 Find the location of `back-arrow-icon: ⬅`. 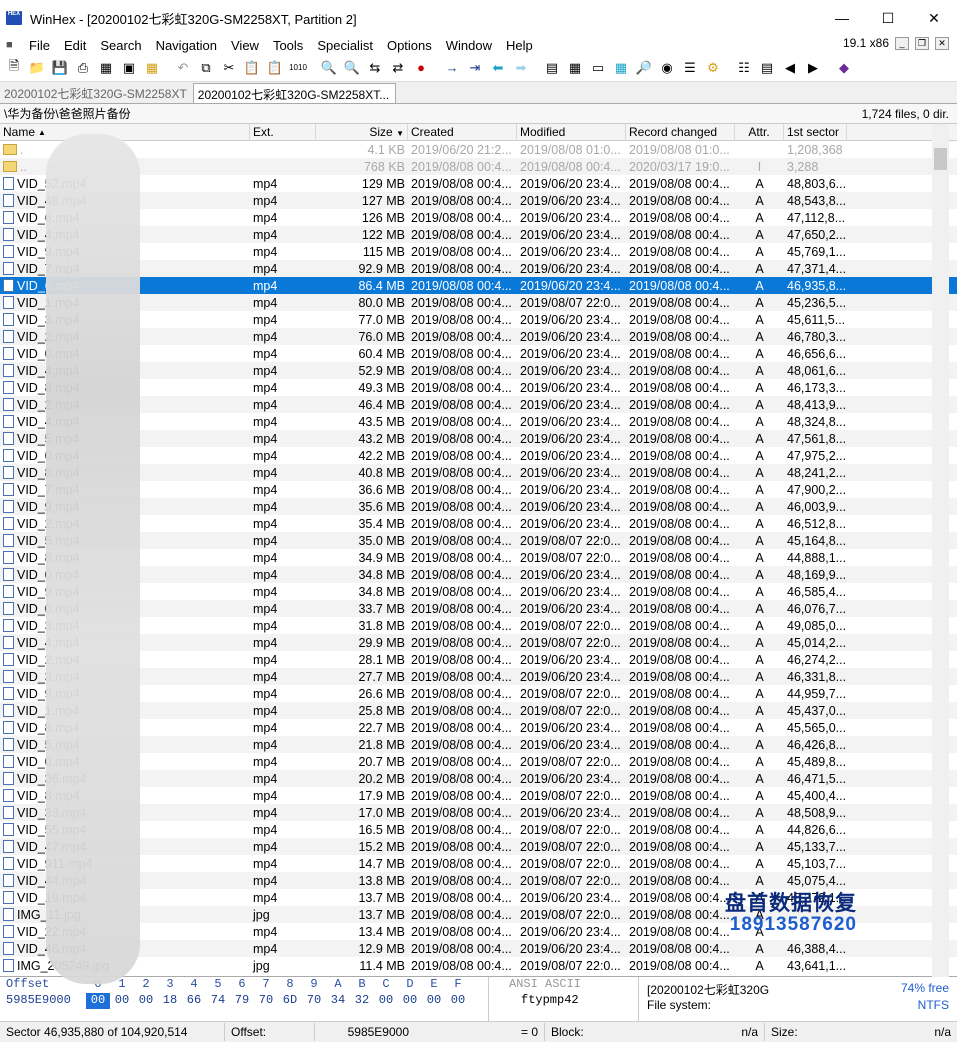

back-arrow-icon: ⬅ is located at coordinates (498, 68).